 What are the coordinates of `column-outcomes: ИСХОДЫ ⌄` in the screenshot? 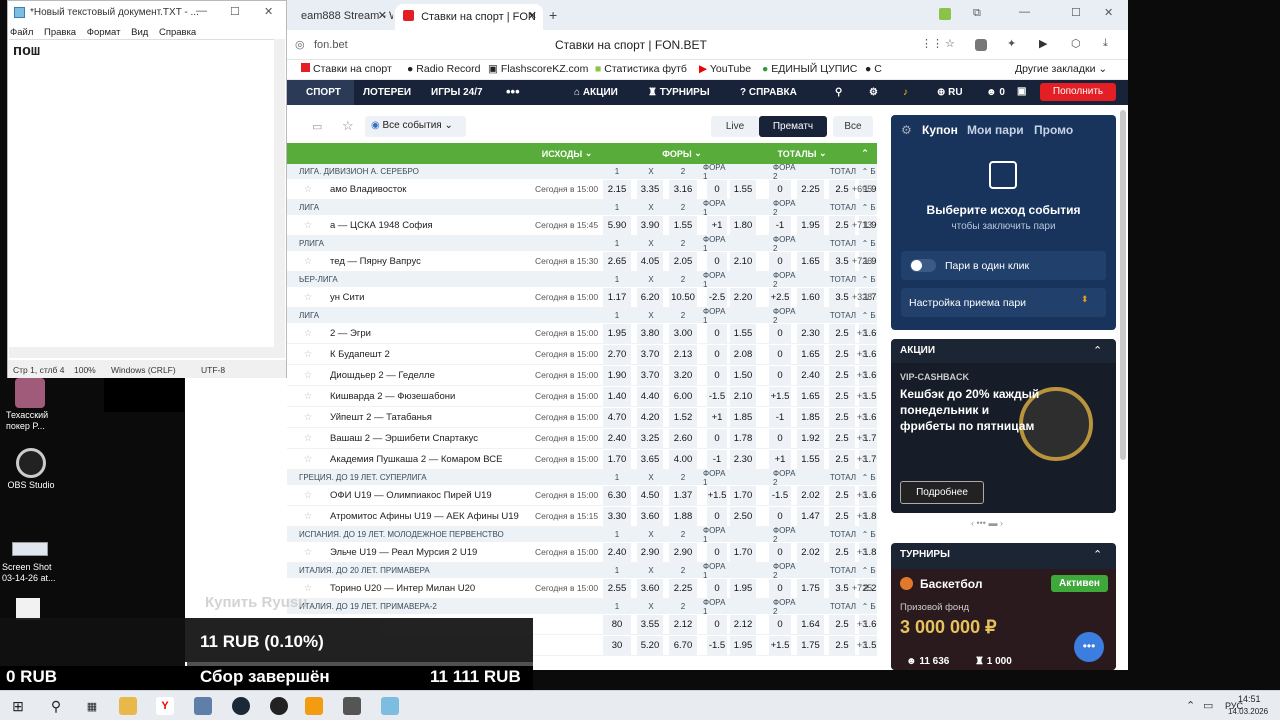 It's located at (567, 153).